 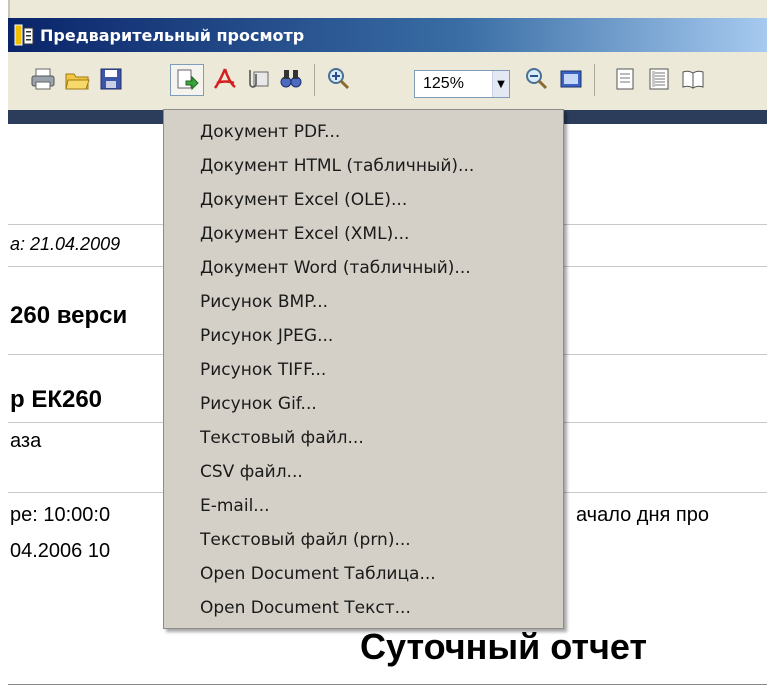 What do you see at coordinates (387, 81) in the screenshot?
I see `toolbar` at bounding box center [387, 81].